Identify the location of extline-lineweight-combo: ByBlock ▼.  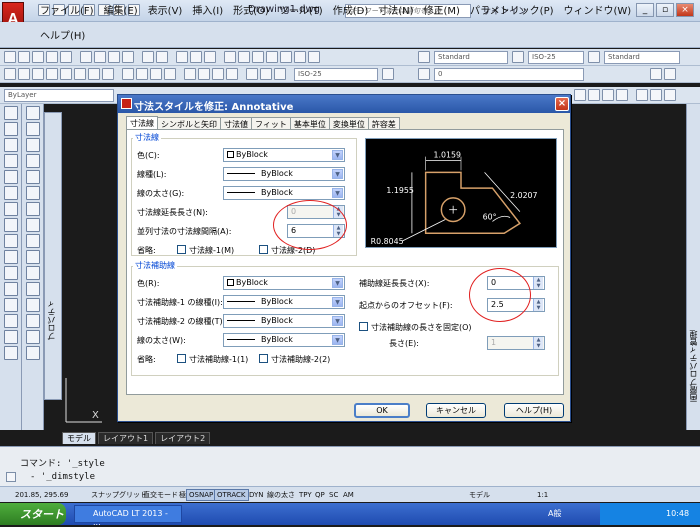
(284, 340).